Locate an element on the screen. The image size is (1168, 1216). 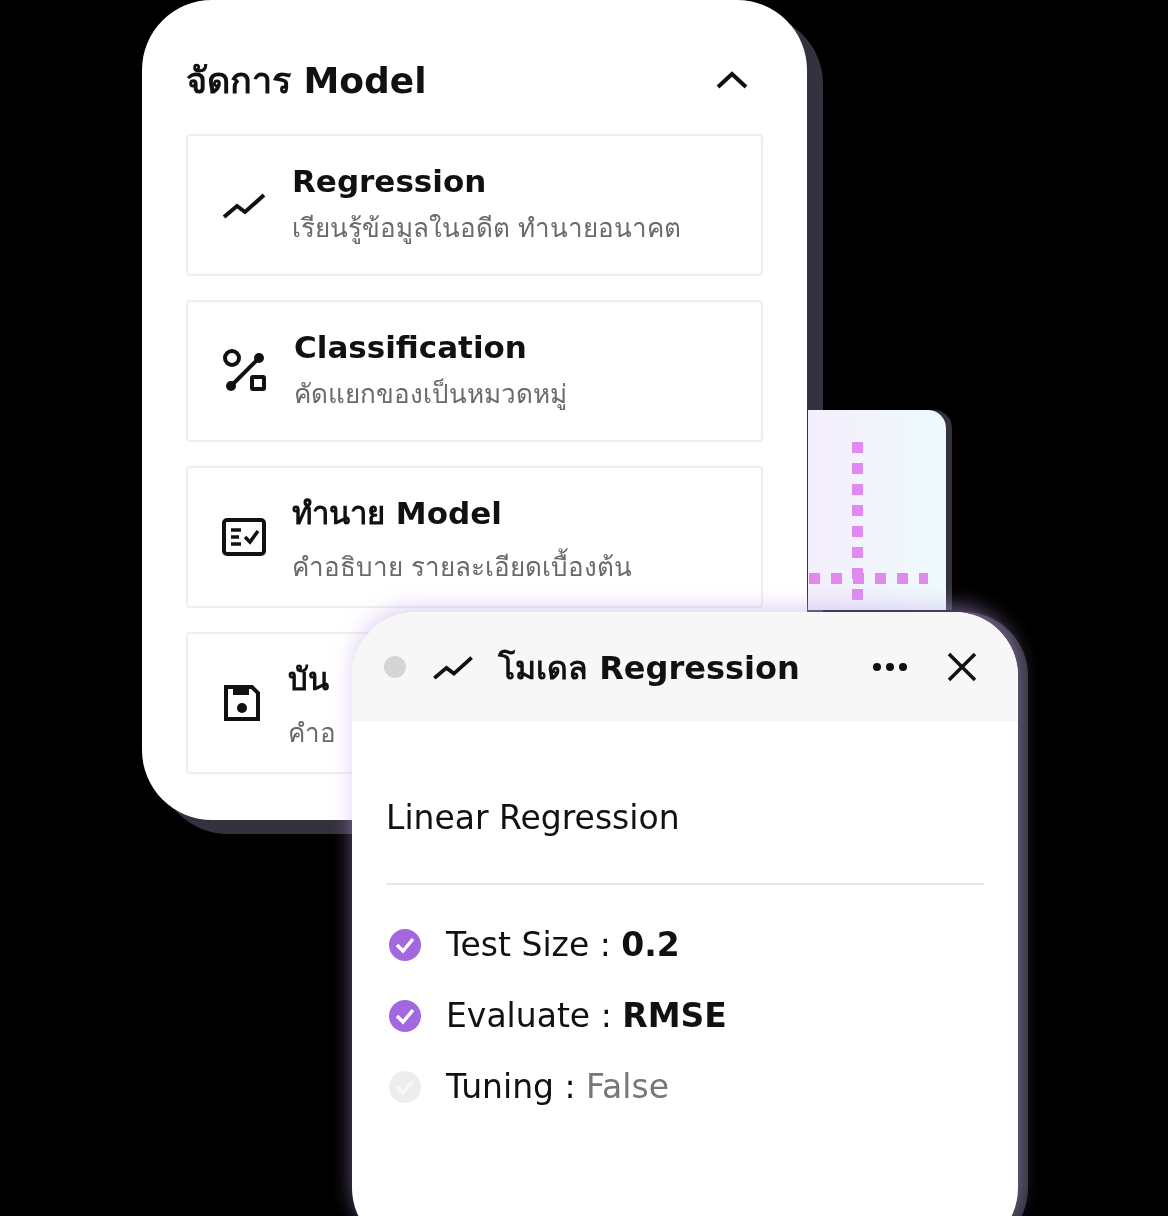
close-icon is located at coordinates (962, 667).